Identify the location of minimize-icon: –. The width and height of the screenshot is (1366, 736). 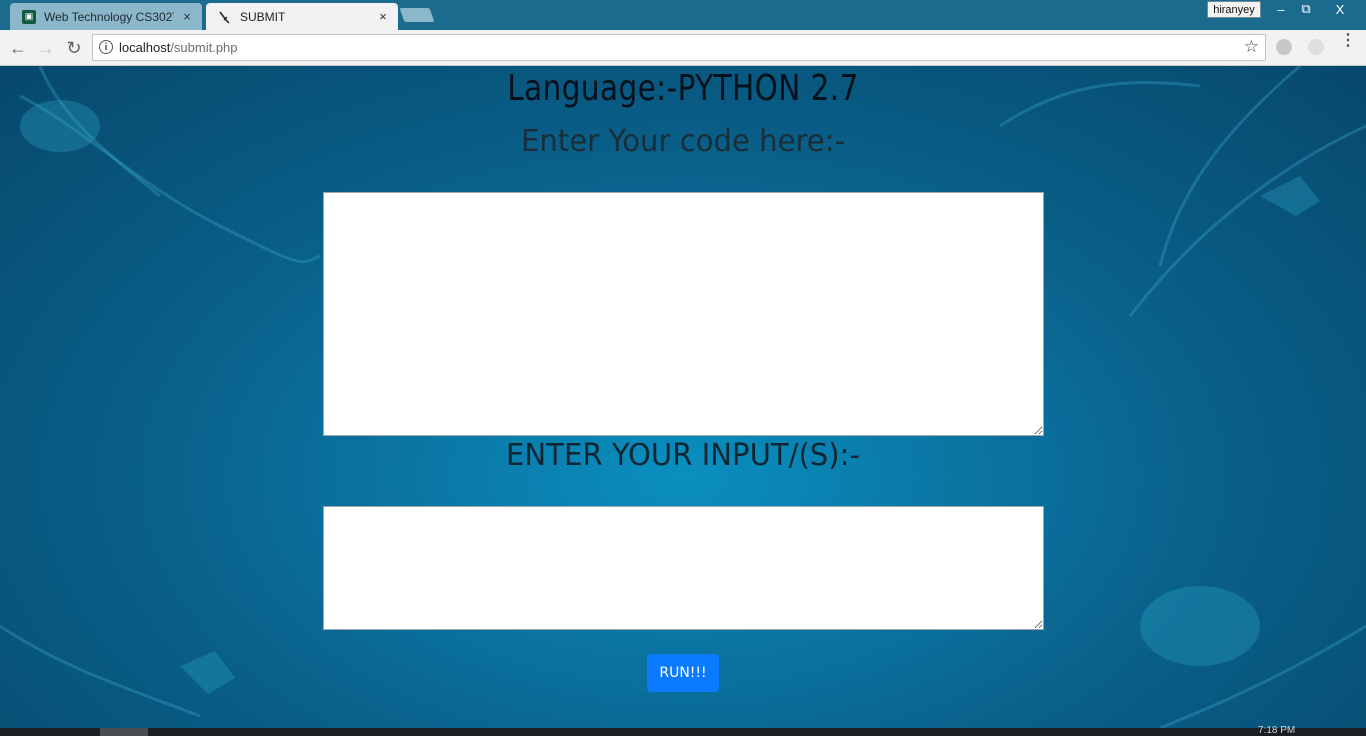
(1281, 9).